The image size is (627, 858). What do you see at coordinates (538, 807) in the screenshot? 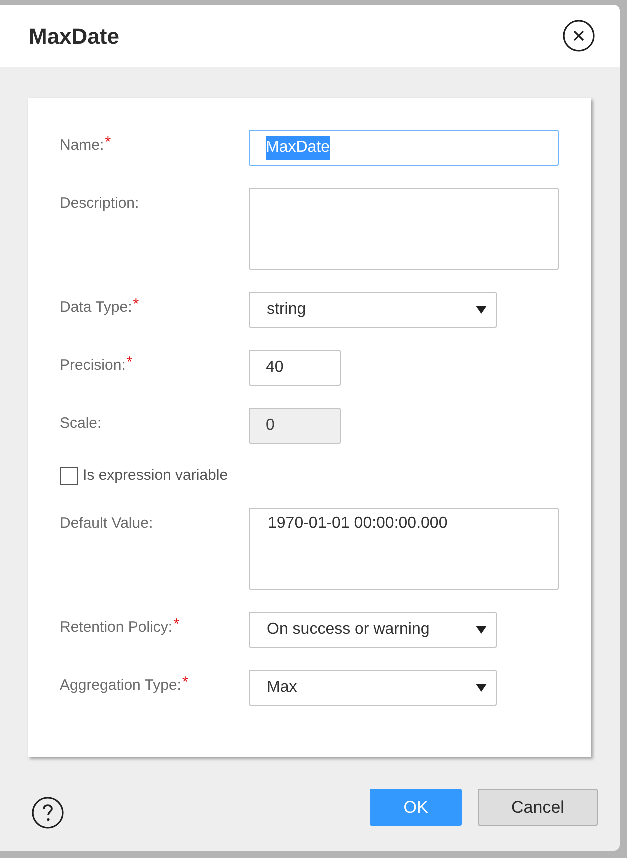
I see `cancel-button: Cancel` at bounding box center [538, 807].